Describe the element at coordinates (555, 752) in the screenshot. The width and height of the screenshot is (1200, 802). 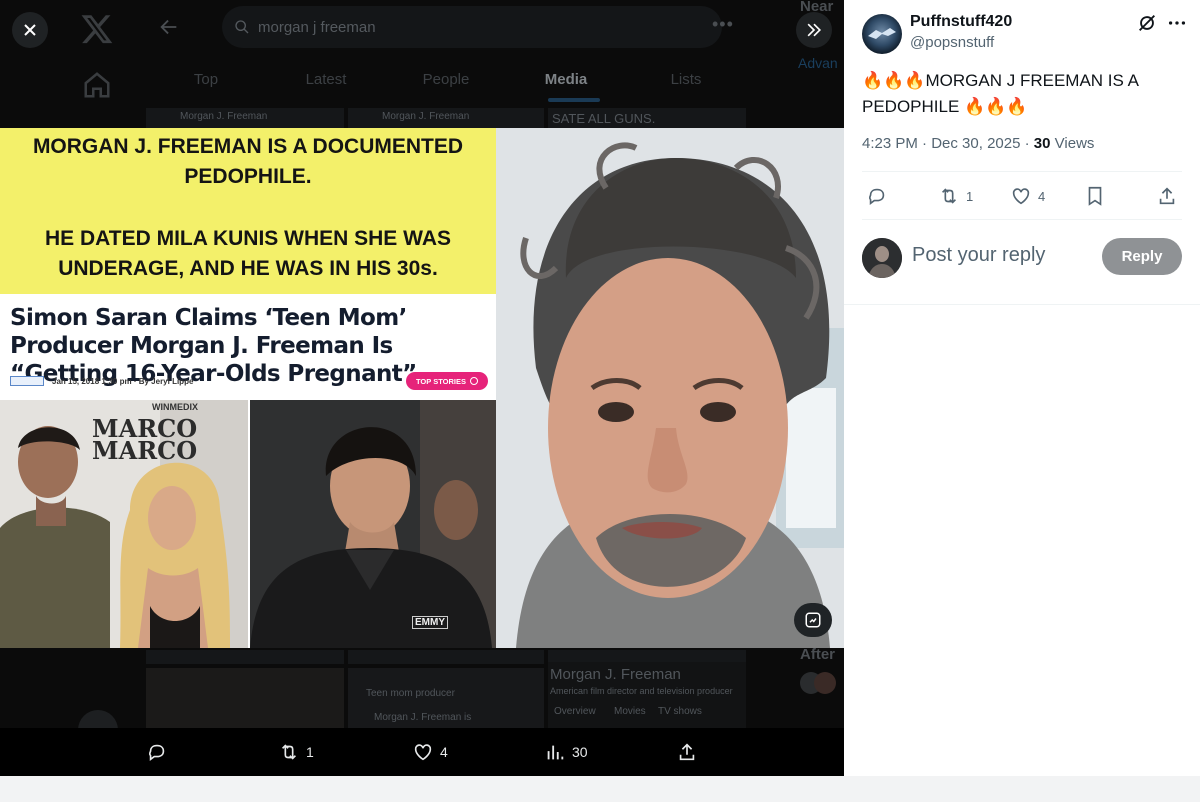
I see `views-icon` at that location.